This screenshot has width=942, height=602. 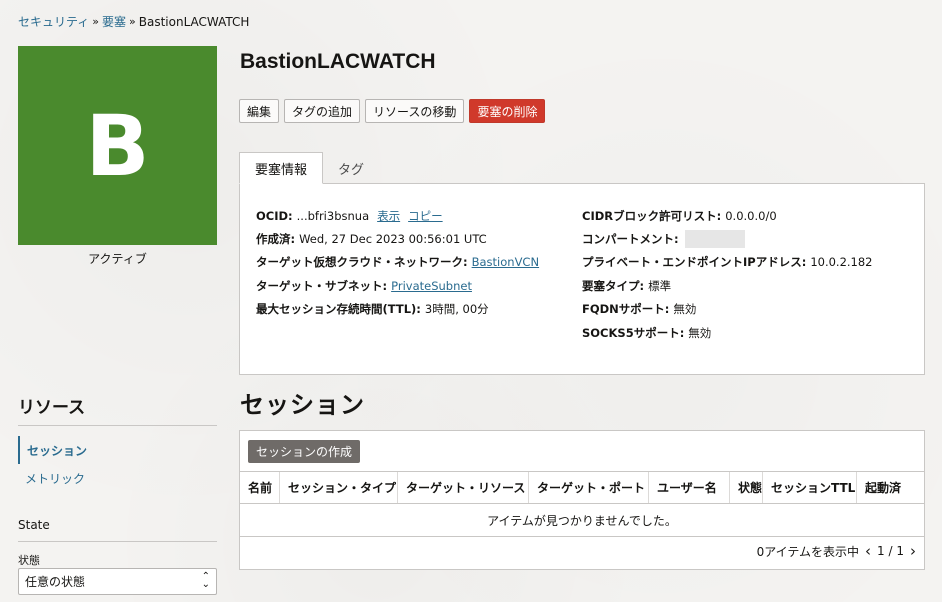 I want to click on info-row-max-ttl: 最大セッション存続時間(TTL): 3時間, 00分, so click(x=397, y=309).